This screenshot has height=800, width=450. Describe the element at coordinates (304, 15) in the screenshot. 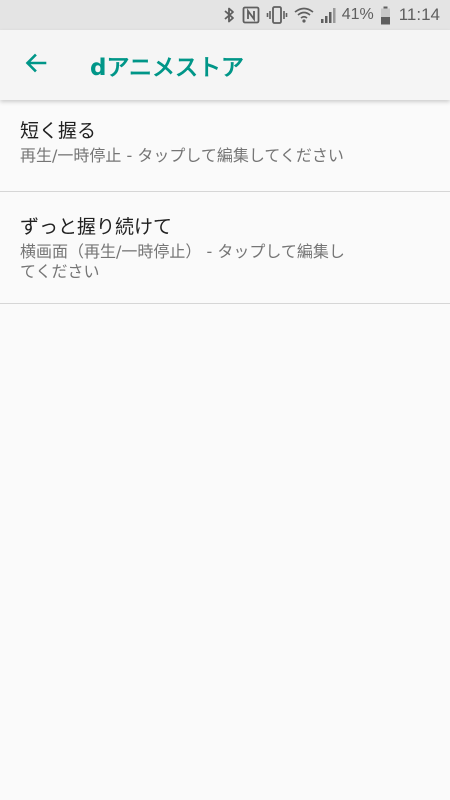

I see `wifi-icon` at that location.